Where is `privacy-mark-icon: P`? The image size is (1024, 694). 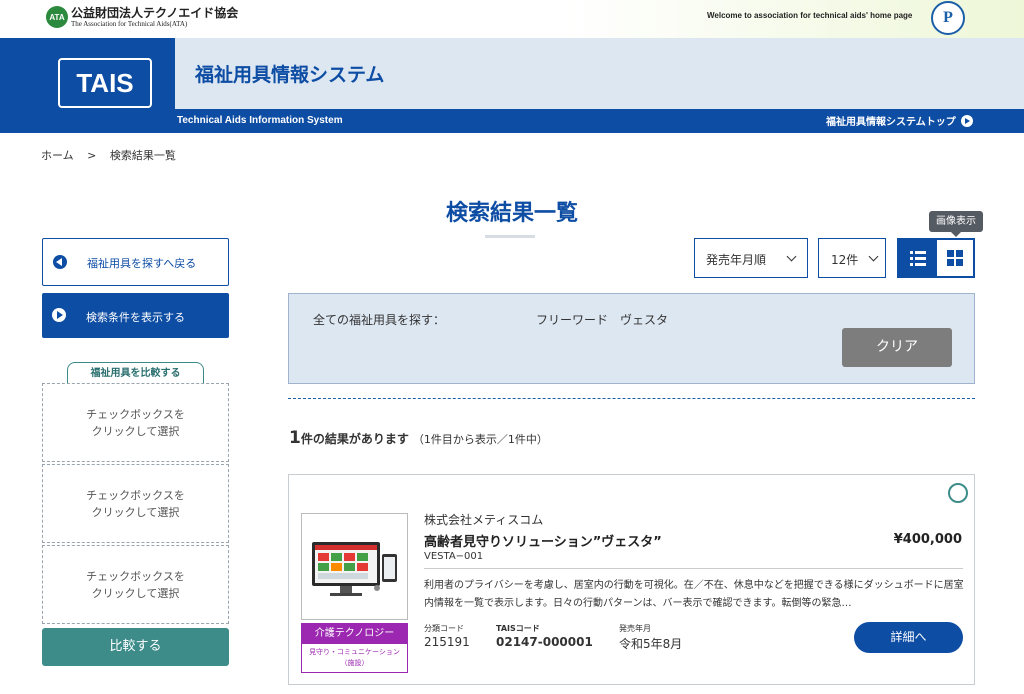
privacy-mark-icon: P is located at coordinates (948, 18).